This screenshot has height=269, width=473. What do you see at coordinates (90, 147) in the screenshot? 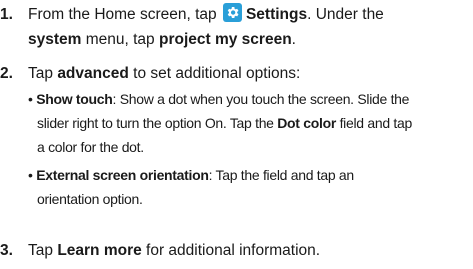
I see `option-line: a color for the dot.` at bounding box center [90, 147].